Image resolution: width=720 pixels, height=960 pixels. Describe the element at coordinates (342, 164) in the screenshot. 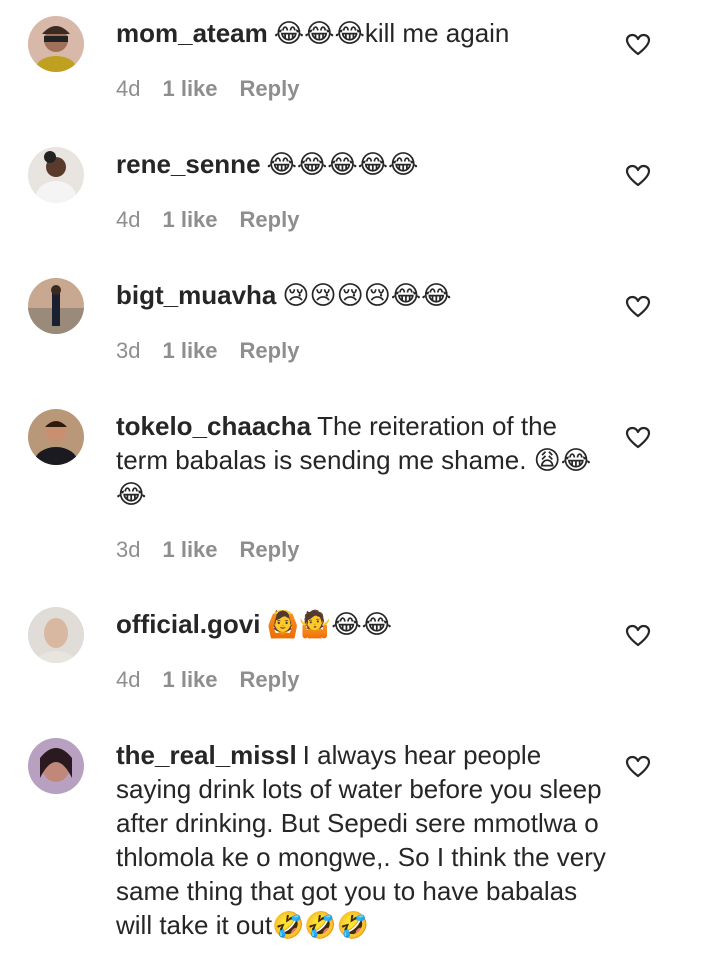

I see `comment-text: 😂😂😂😂😂` at that location.